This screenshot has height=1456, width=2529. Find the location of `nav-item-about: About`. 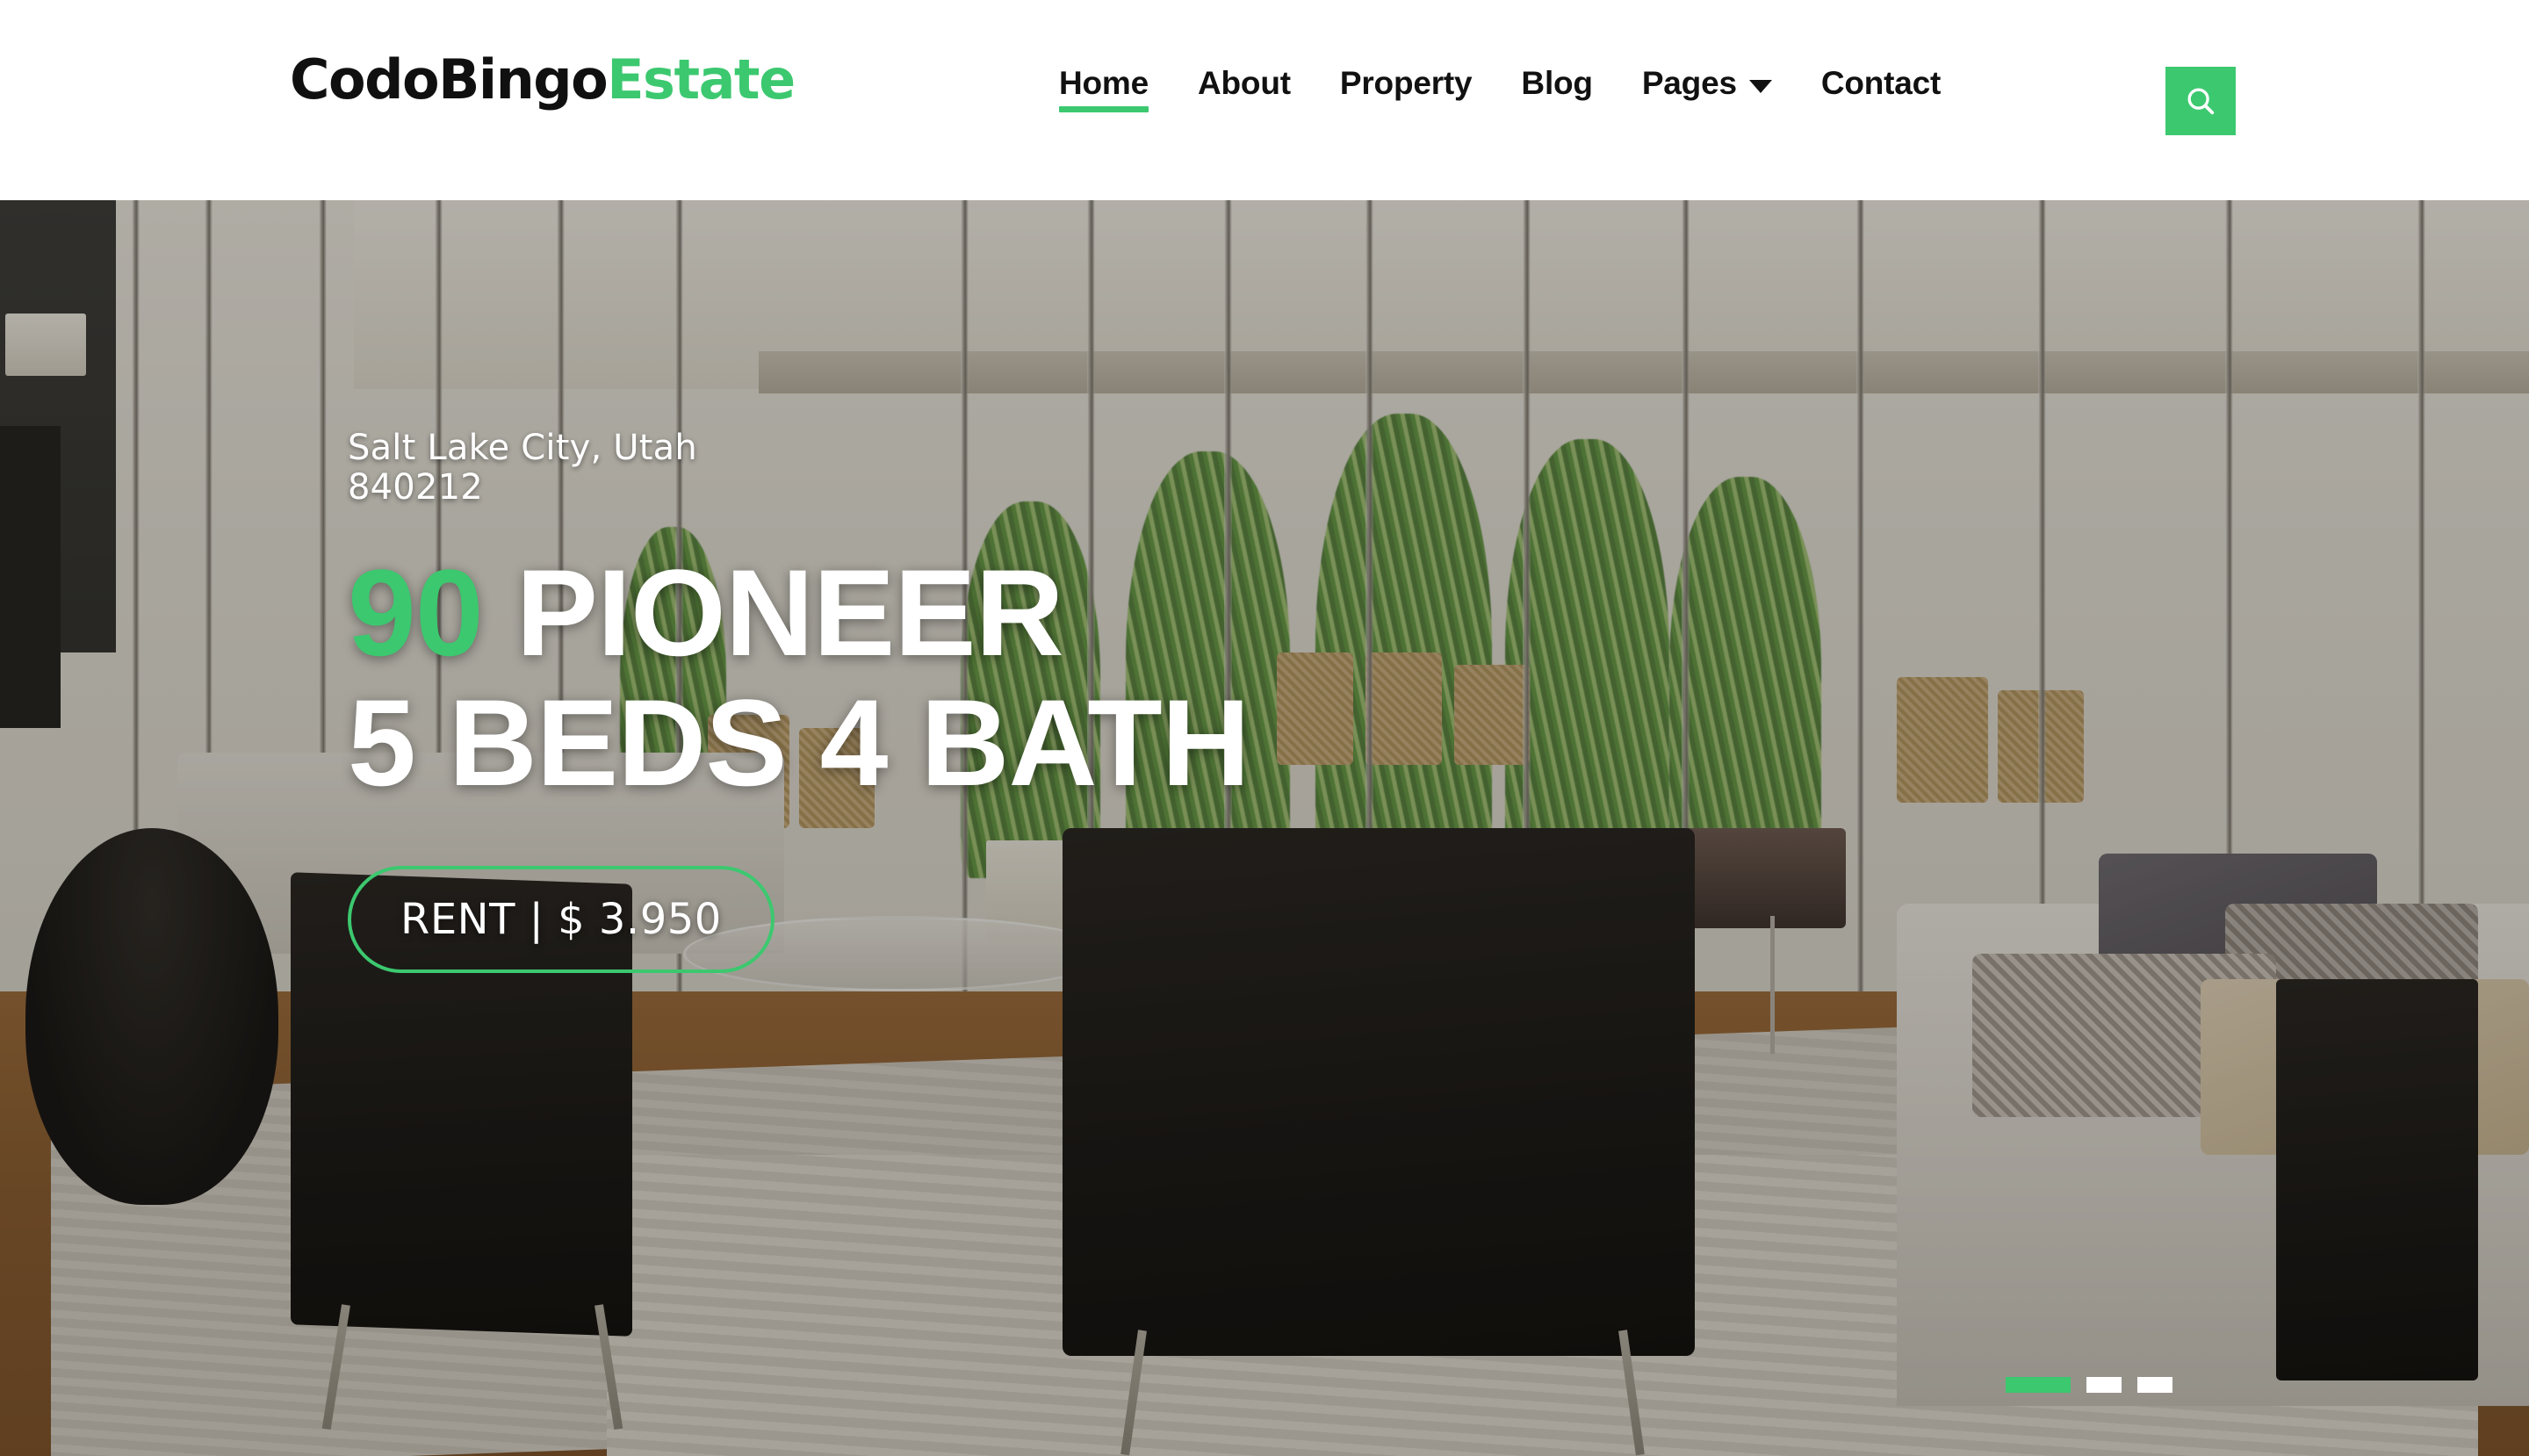

nav-item-about: About is located at coordinates (1244, 91).